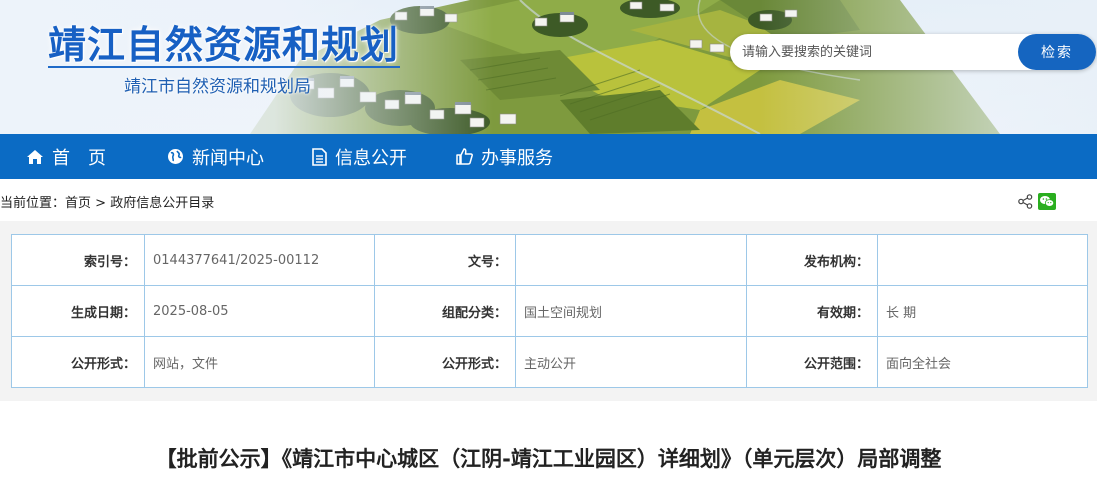  I want to click on wechat-icon, so click(1047, 201).